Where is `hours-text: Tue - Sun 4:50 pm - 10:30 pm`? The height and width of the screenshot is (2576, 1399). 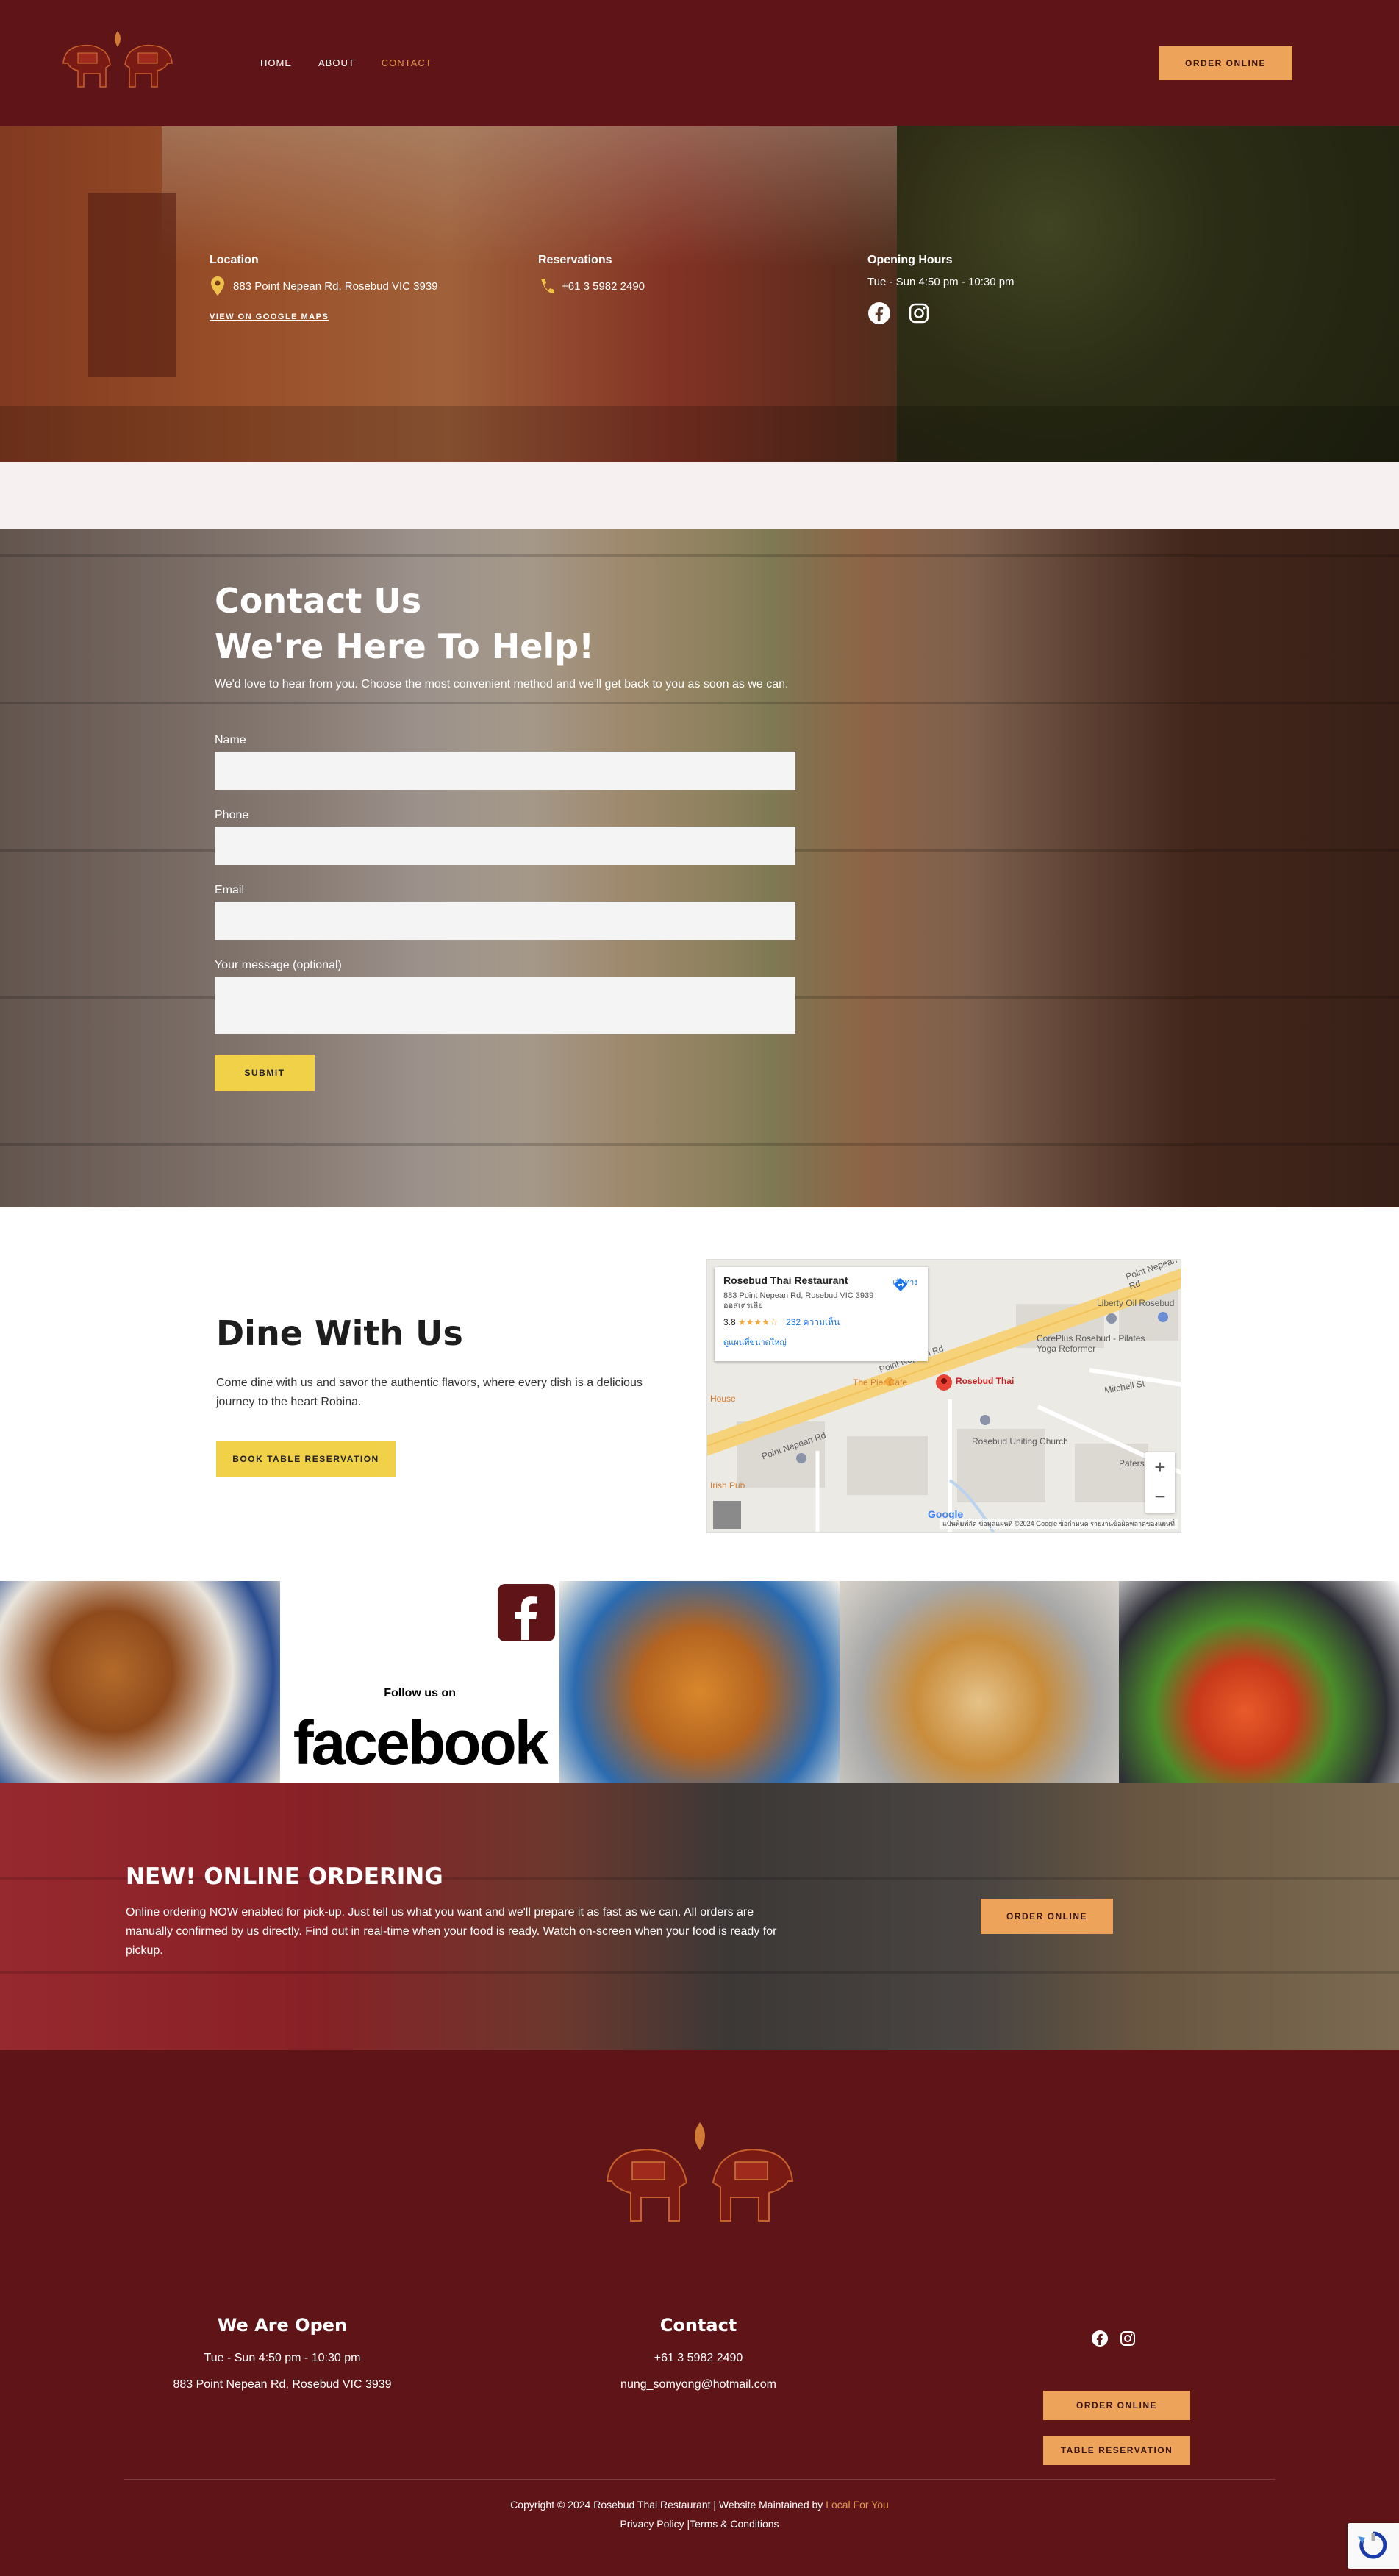 hours-text: Tue - Sun 4:50 pm - 10:30 pm is located at coordinates (941, 282).